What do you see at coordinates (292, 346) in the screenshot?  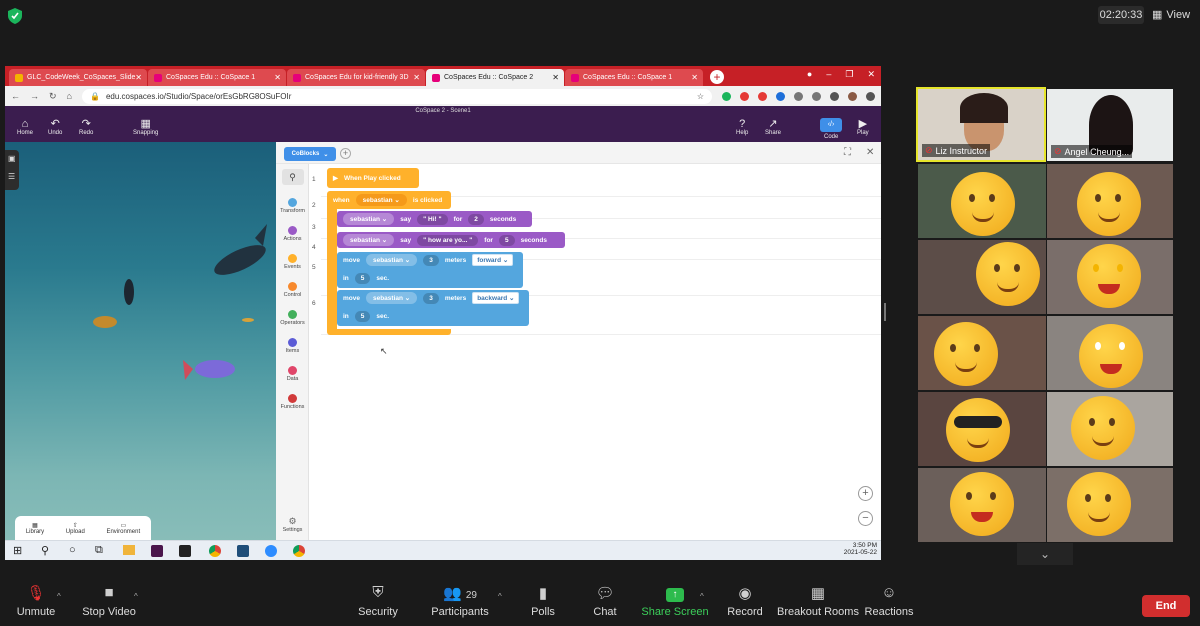 I see `category-items: Items` at bounding box center [292, 346].